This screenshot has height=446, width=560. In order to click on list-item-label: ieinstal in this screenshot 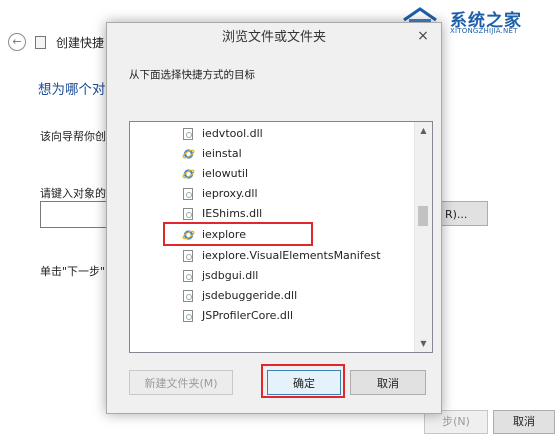, I will do `click(222, 153)`.